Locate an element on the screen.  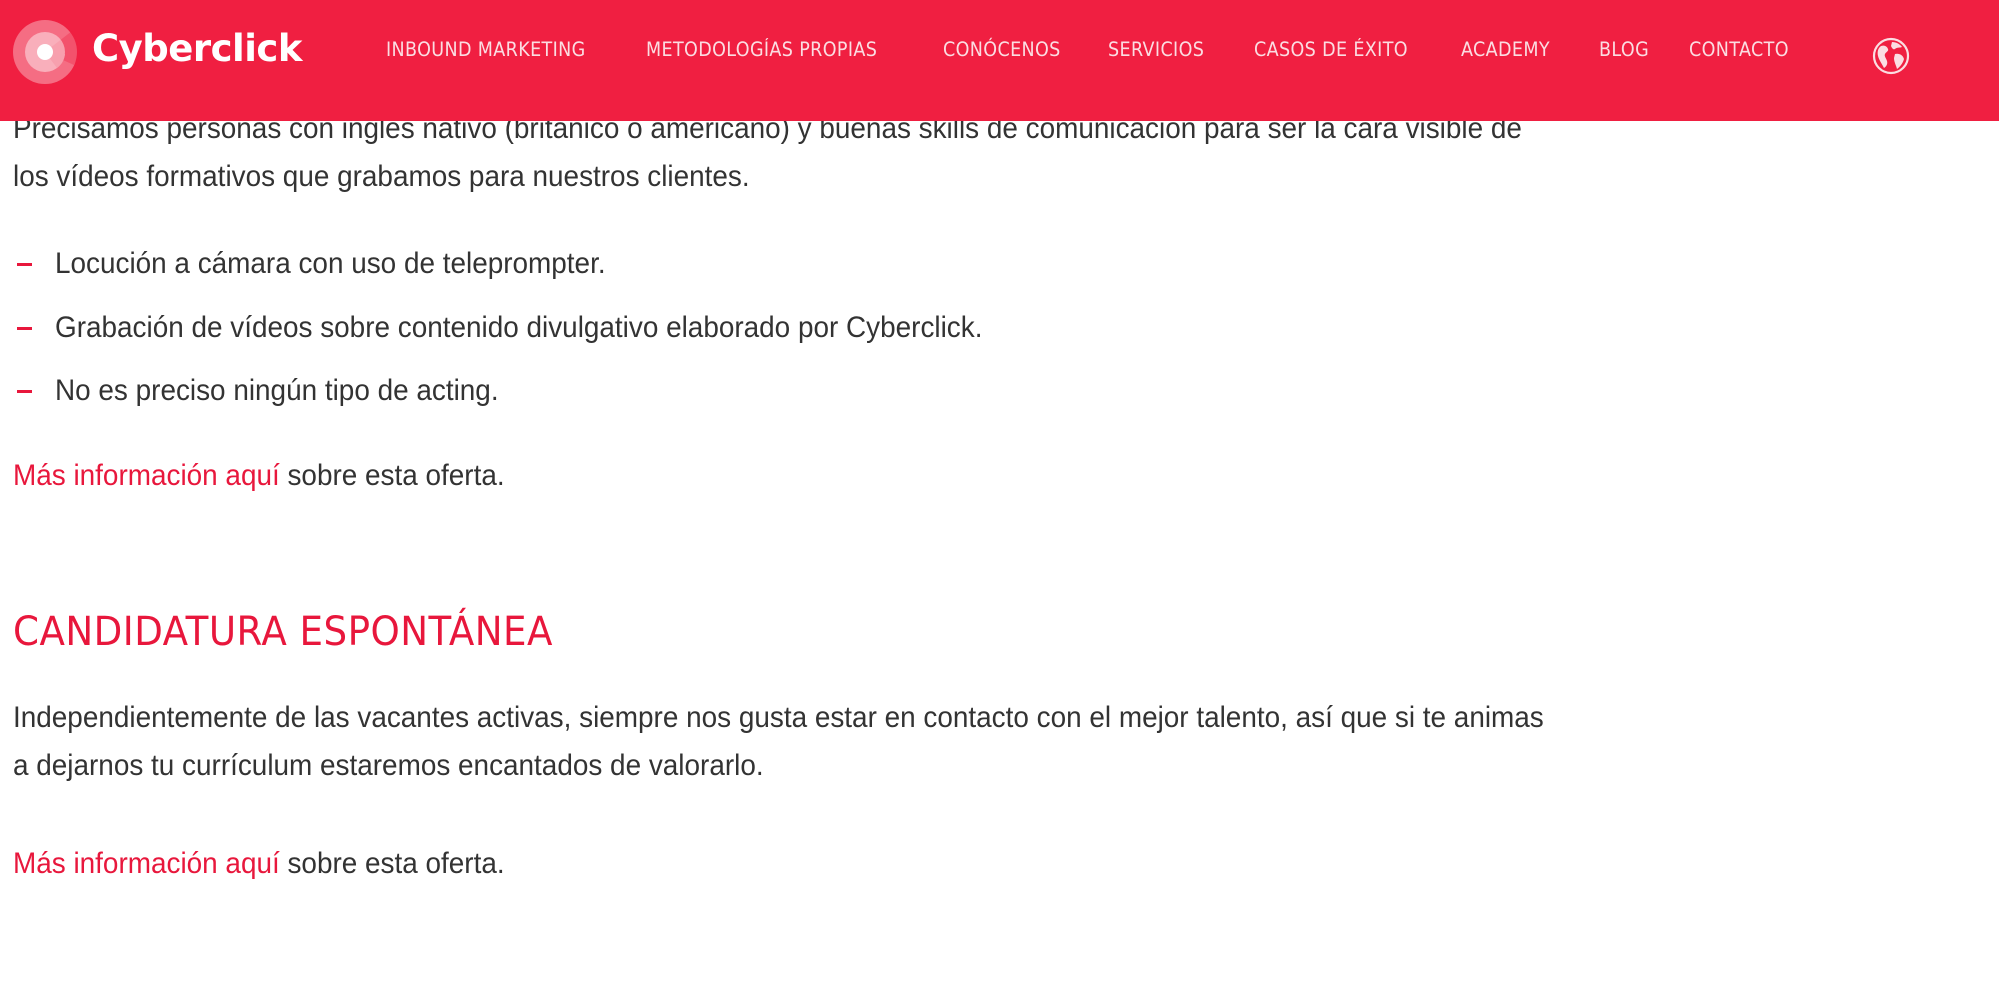
globe-icon is located at coordinates (1891, 56).